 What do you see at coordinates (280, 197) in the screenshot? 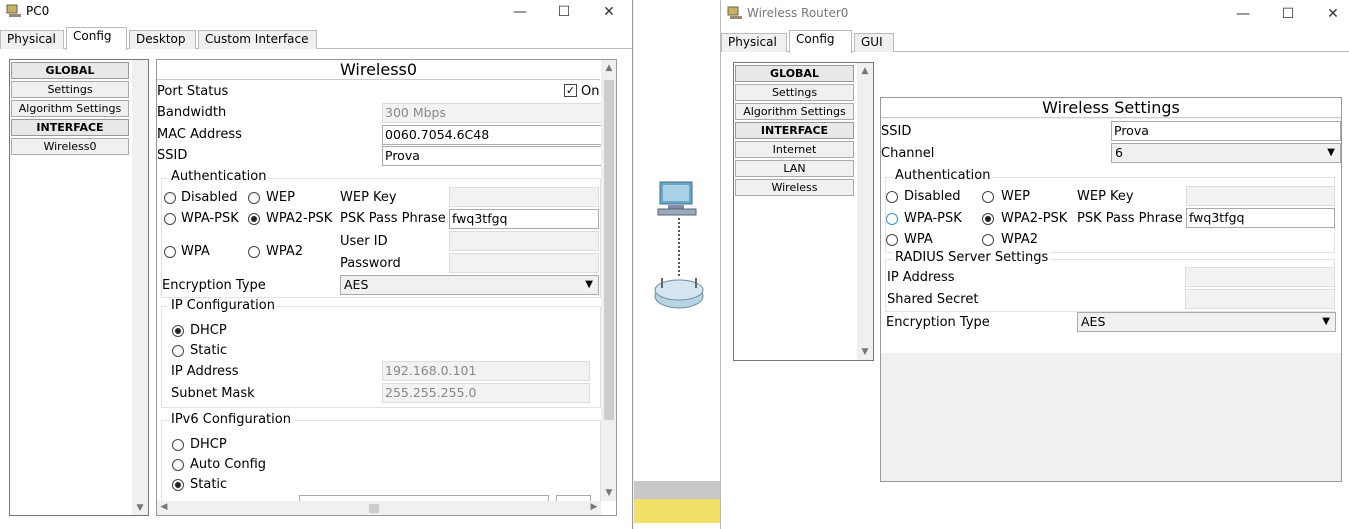
I see `auth-wep-label: WEP` at bounding box center [280, 197].